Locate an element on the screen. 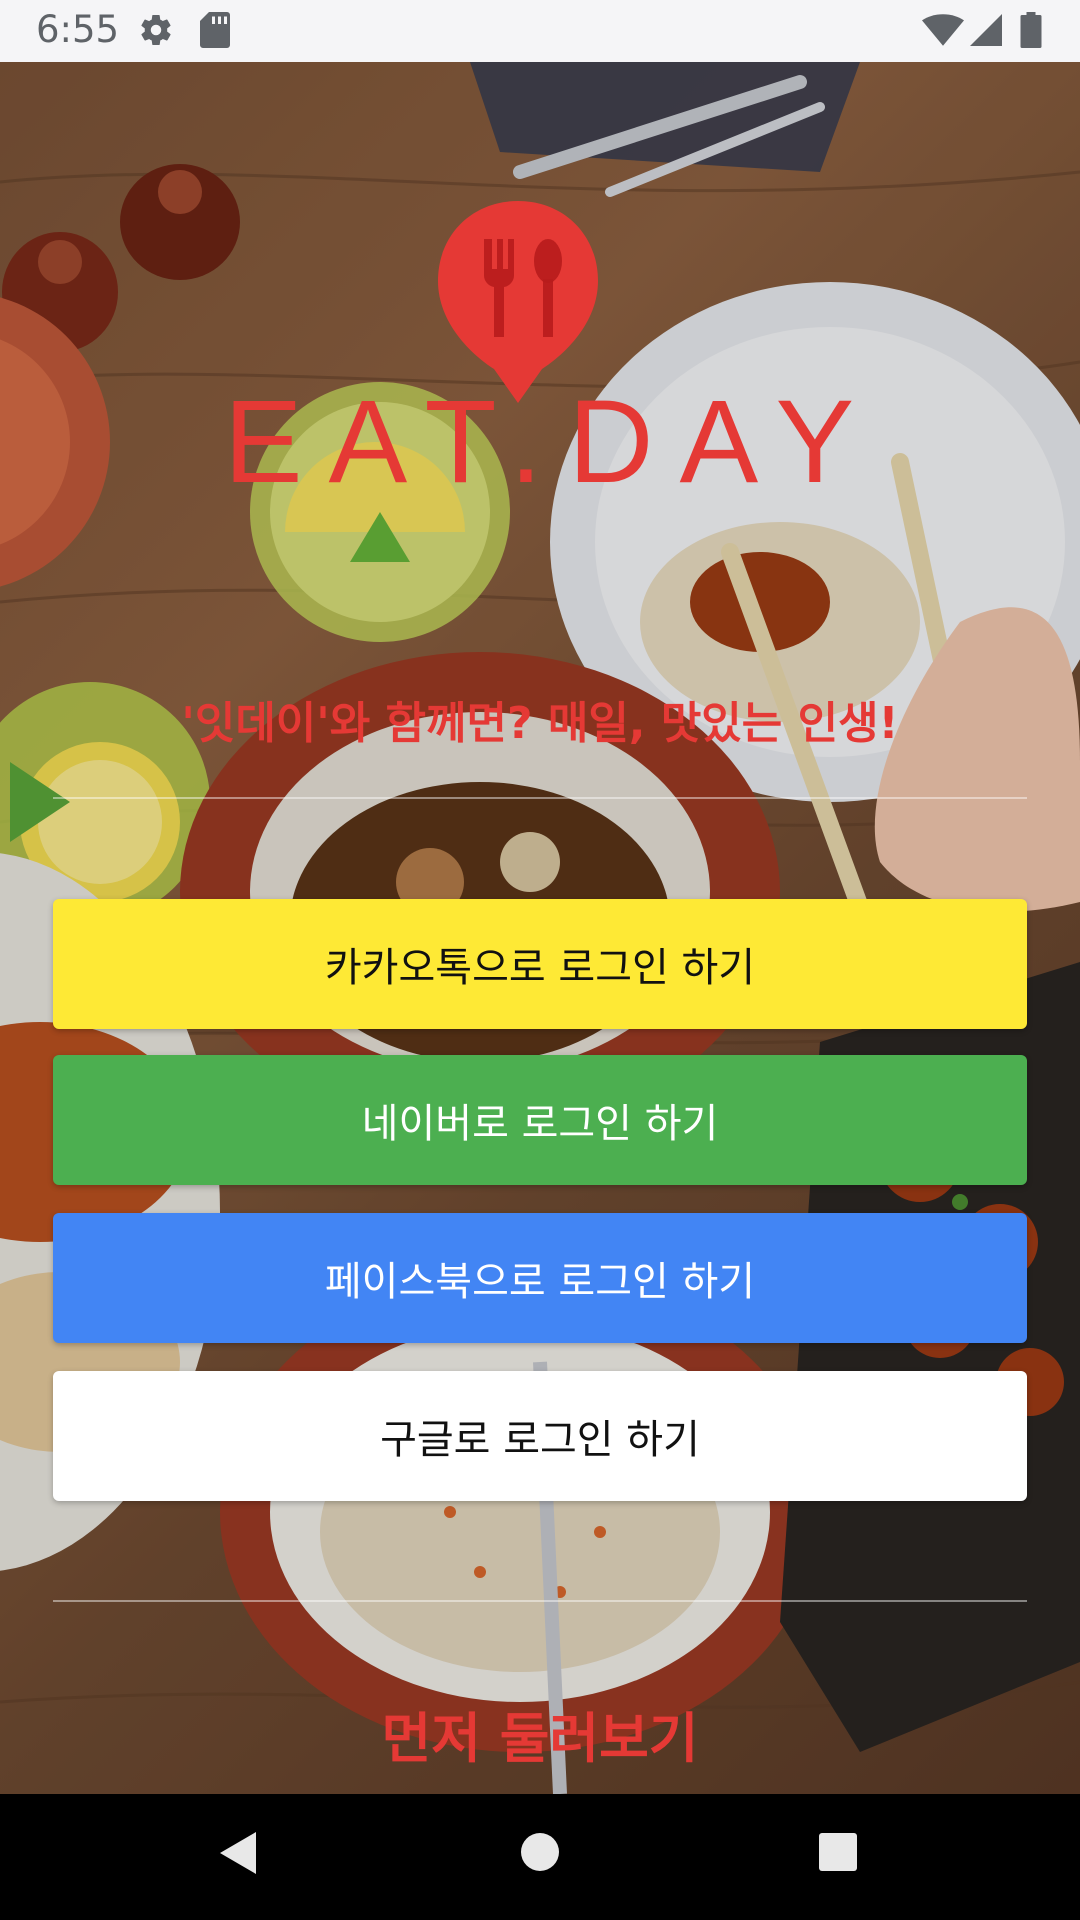  tagline: '잇데이'와 함께면? 매일, 맛있는 인생! is located at coordinates (540, 723).